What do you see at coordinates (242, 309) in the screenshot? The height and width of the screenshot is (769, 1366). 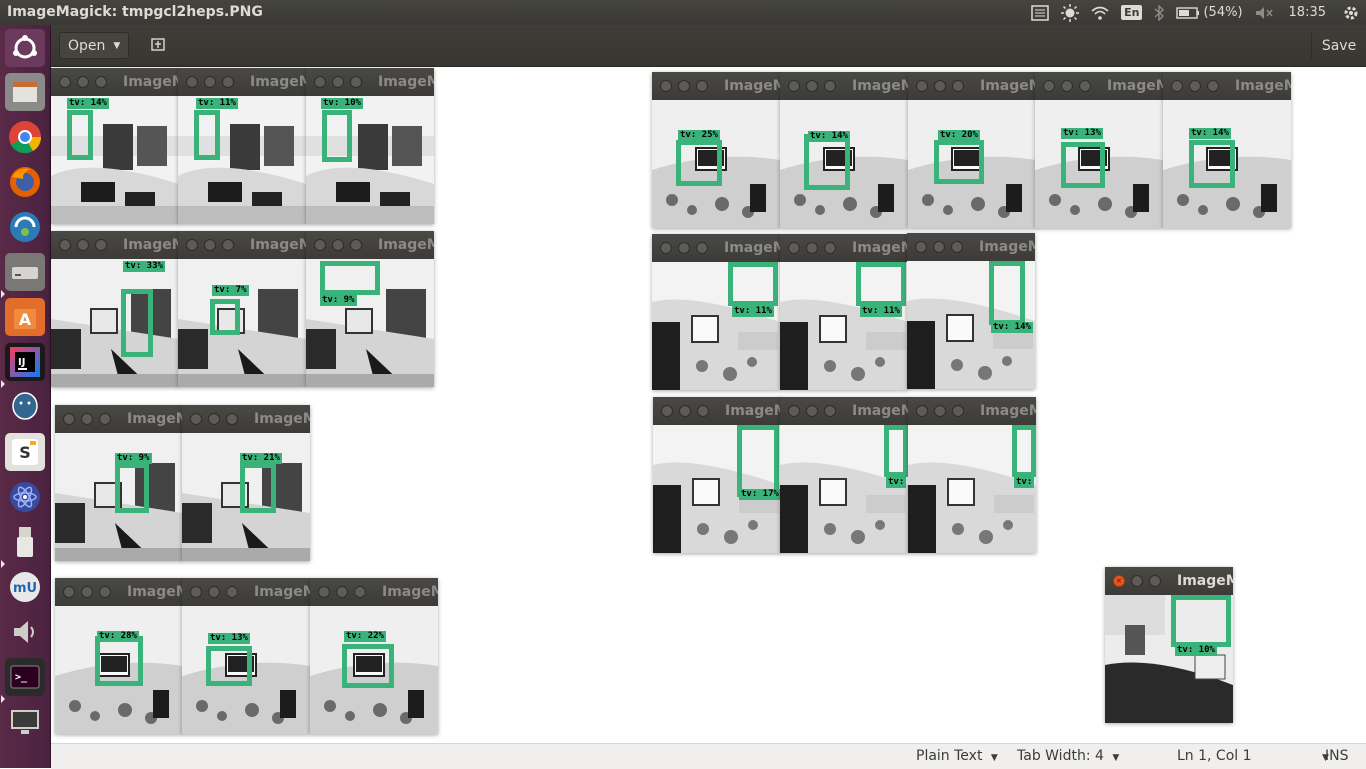 I see `image-window: ImageMagick tv: 7%` at bounding box center [242, 309].